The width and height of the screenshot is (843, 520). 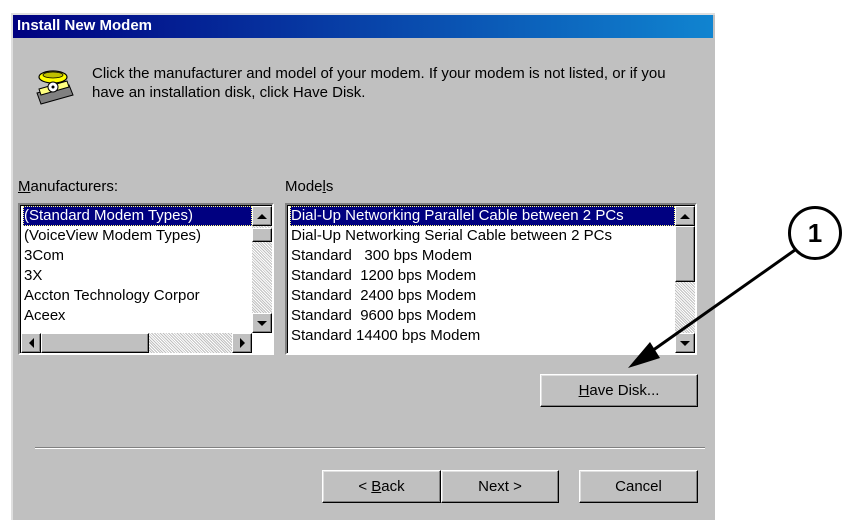 What do you see at coordinates (712, 308) in the screenshot?
I see `callout-arrow` at bounding box center [712, 308].